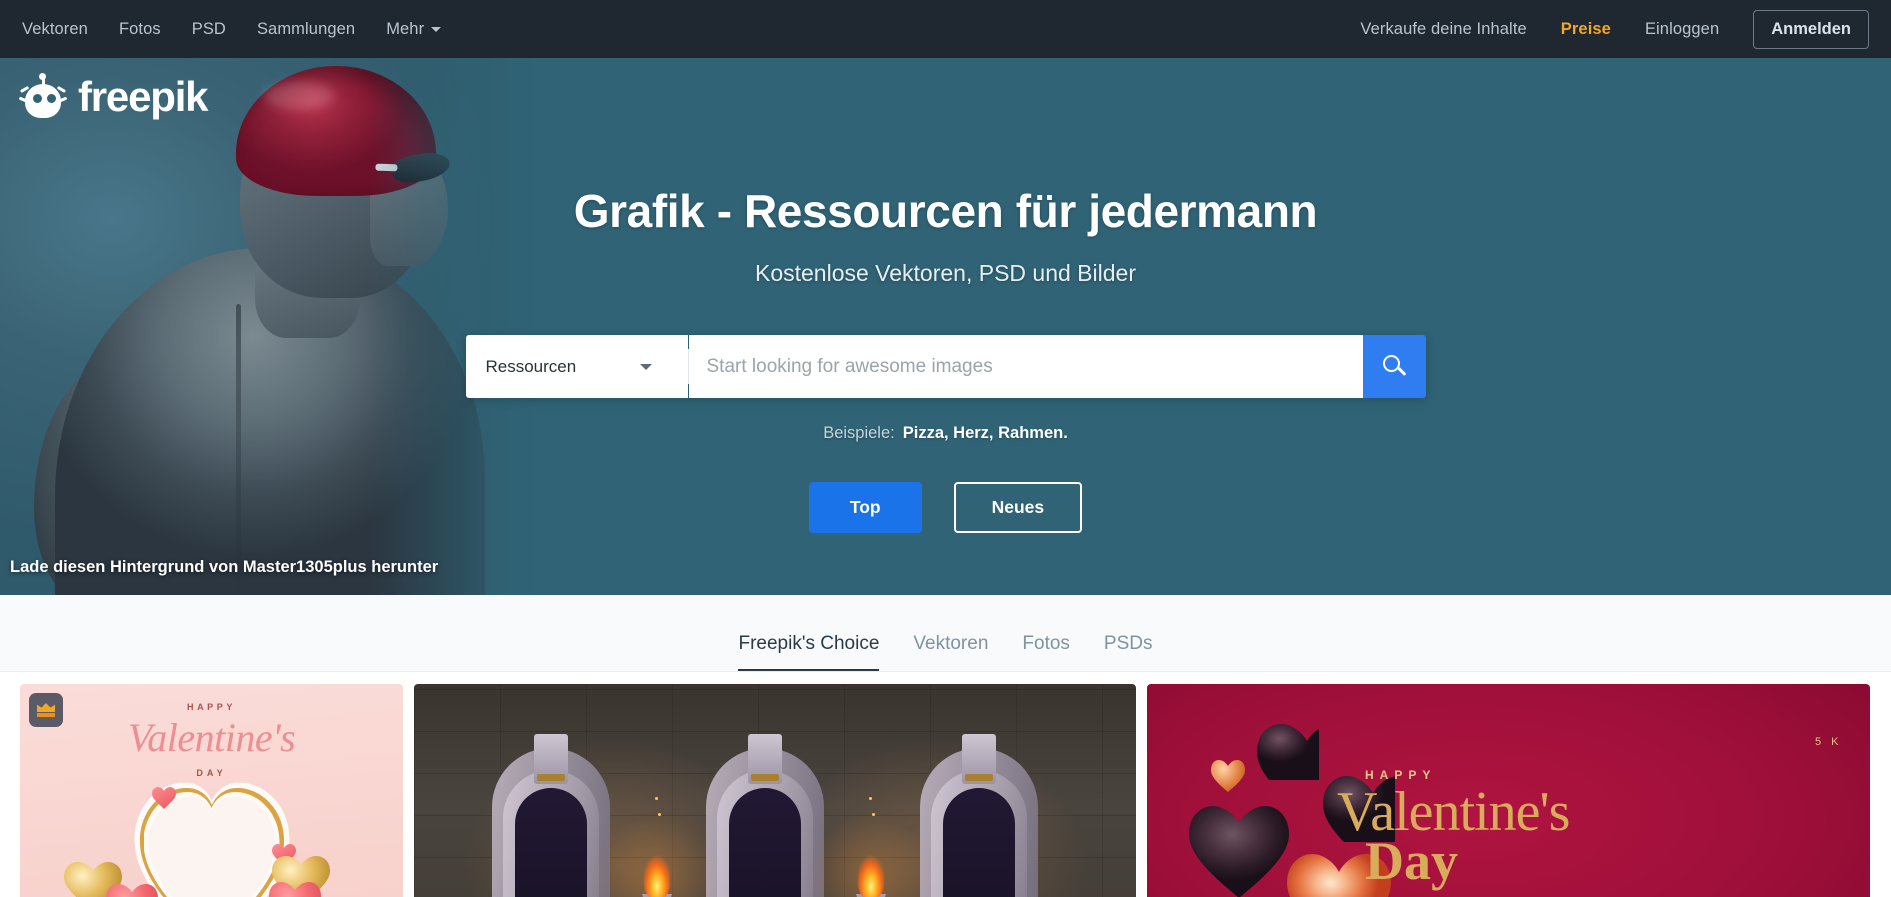 The image size is (1891, 897). I want to click on card3-happy-text: HAPPY, so click(1401, 775).